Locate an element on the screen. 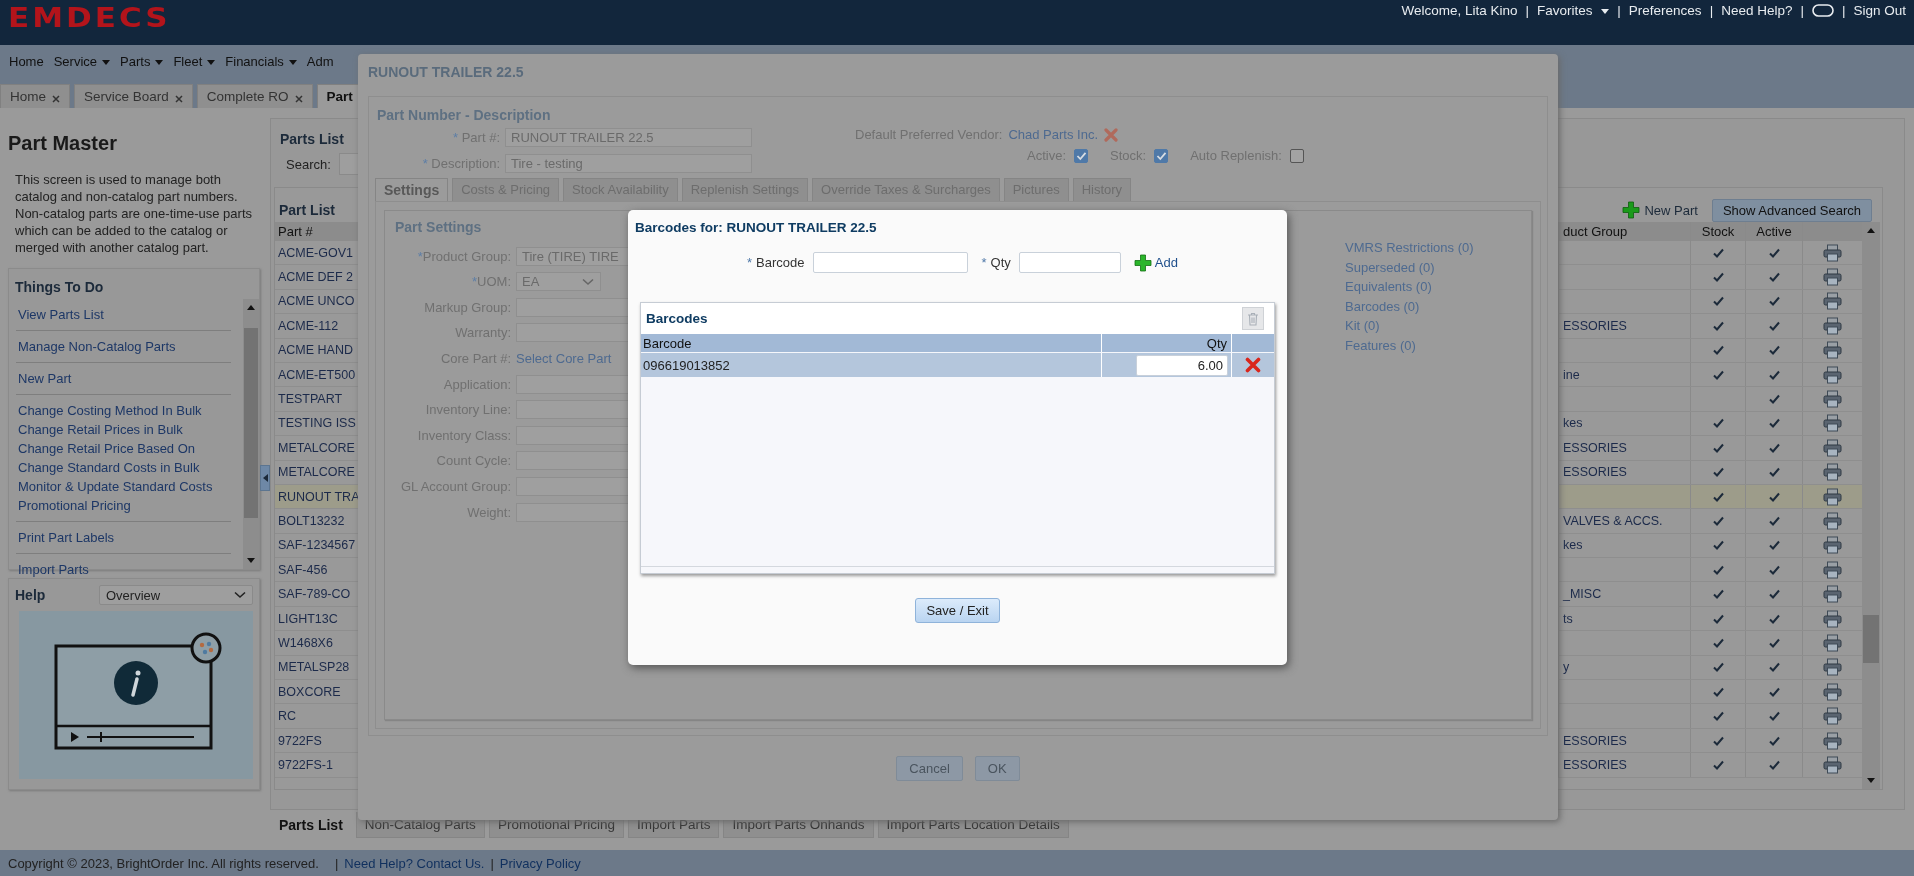  task-link: Import Parts is located at coordinates (124, 569).